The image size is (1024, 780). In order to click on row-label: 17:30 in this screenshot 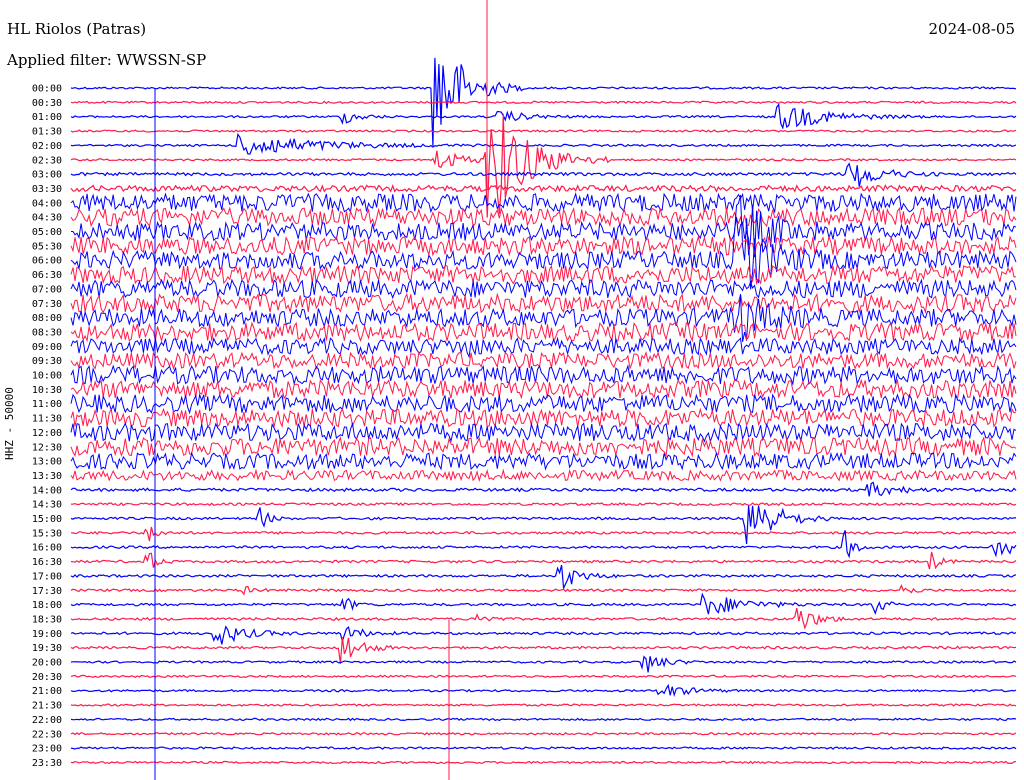, I will do `click(47, 591)`.